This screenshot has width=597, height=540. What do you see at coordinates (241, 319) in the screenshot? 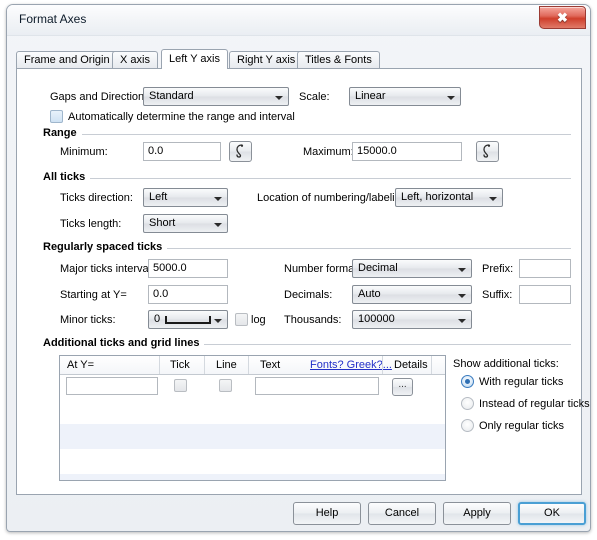
I see `log-checkbox` at bounding box center [241, 319].